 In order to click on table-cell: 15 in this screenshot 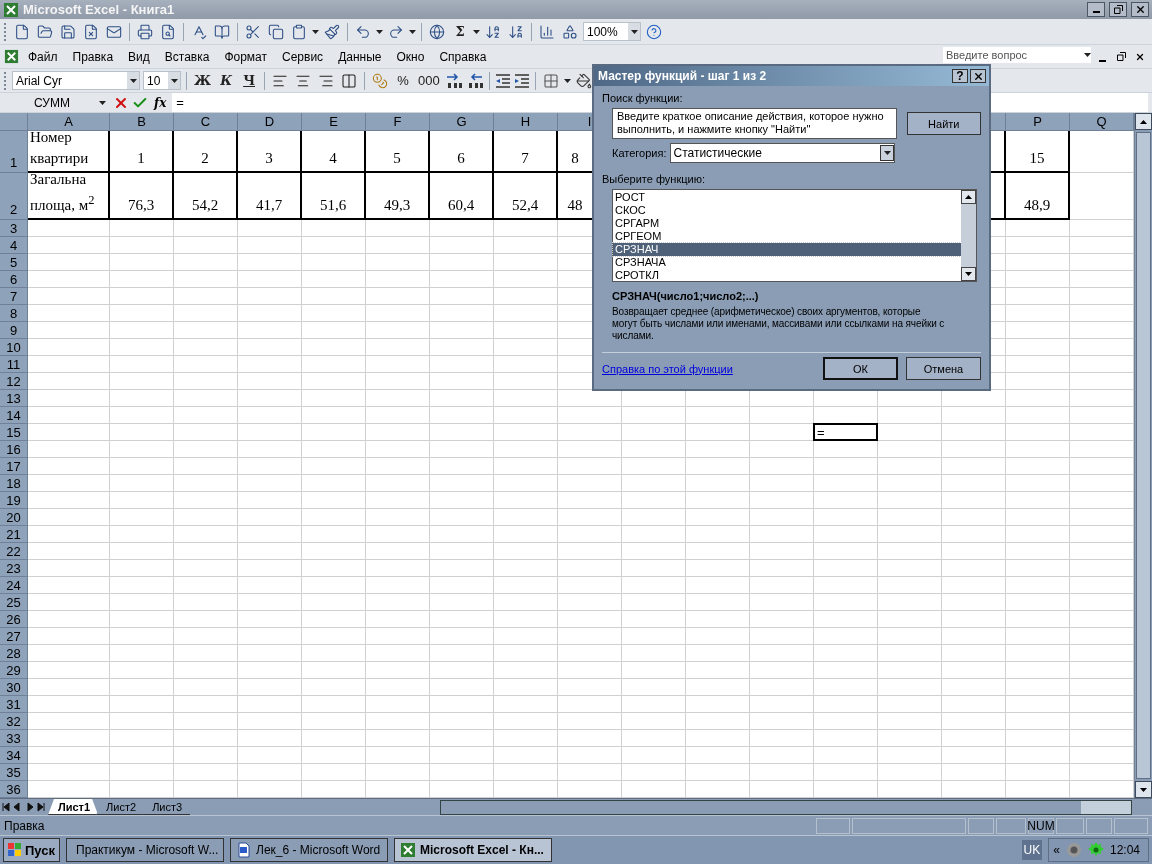, I will do `click(1038, 152)`.